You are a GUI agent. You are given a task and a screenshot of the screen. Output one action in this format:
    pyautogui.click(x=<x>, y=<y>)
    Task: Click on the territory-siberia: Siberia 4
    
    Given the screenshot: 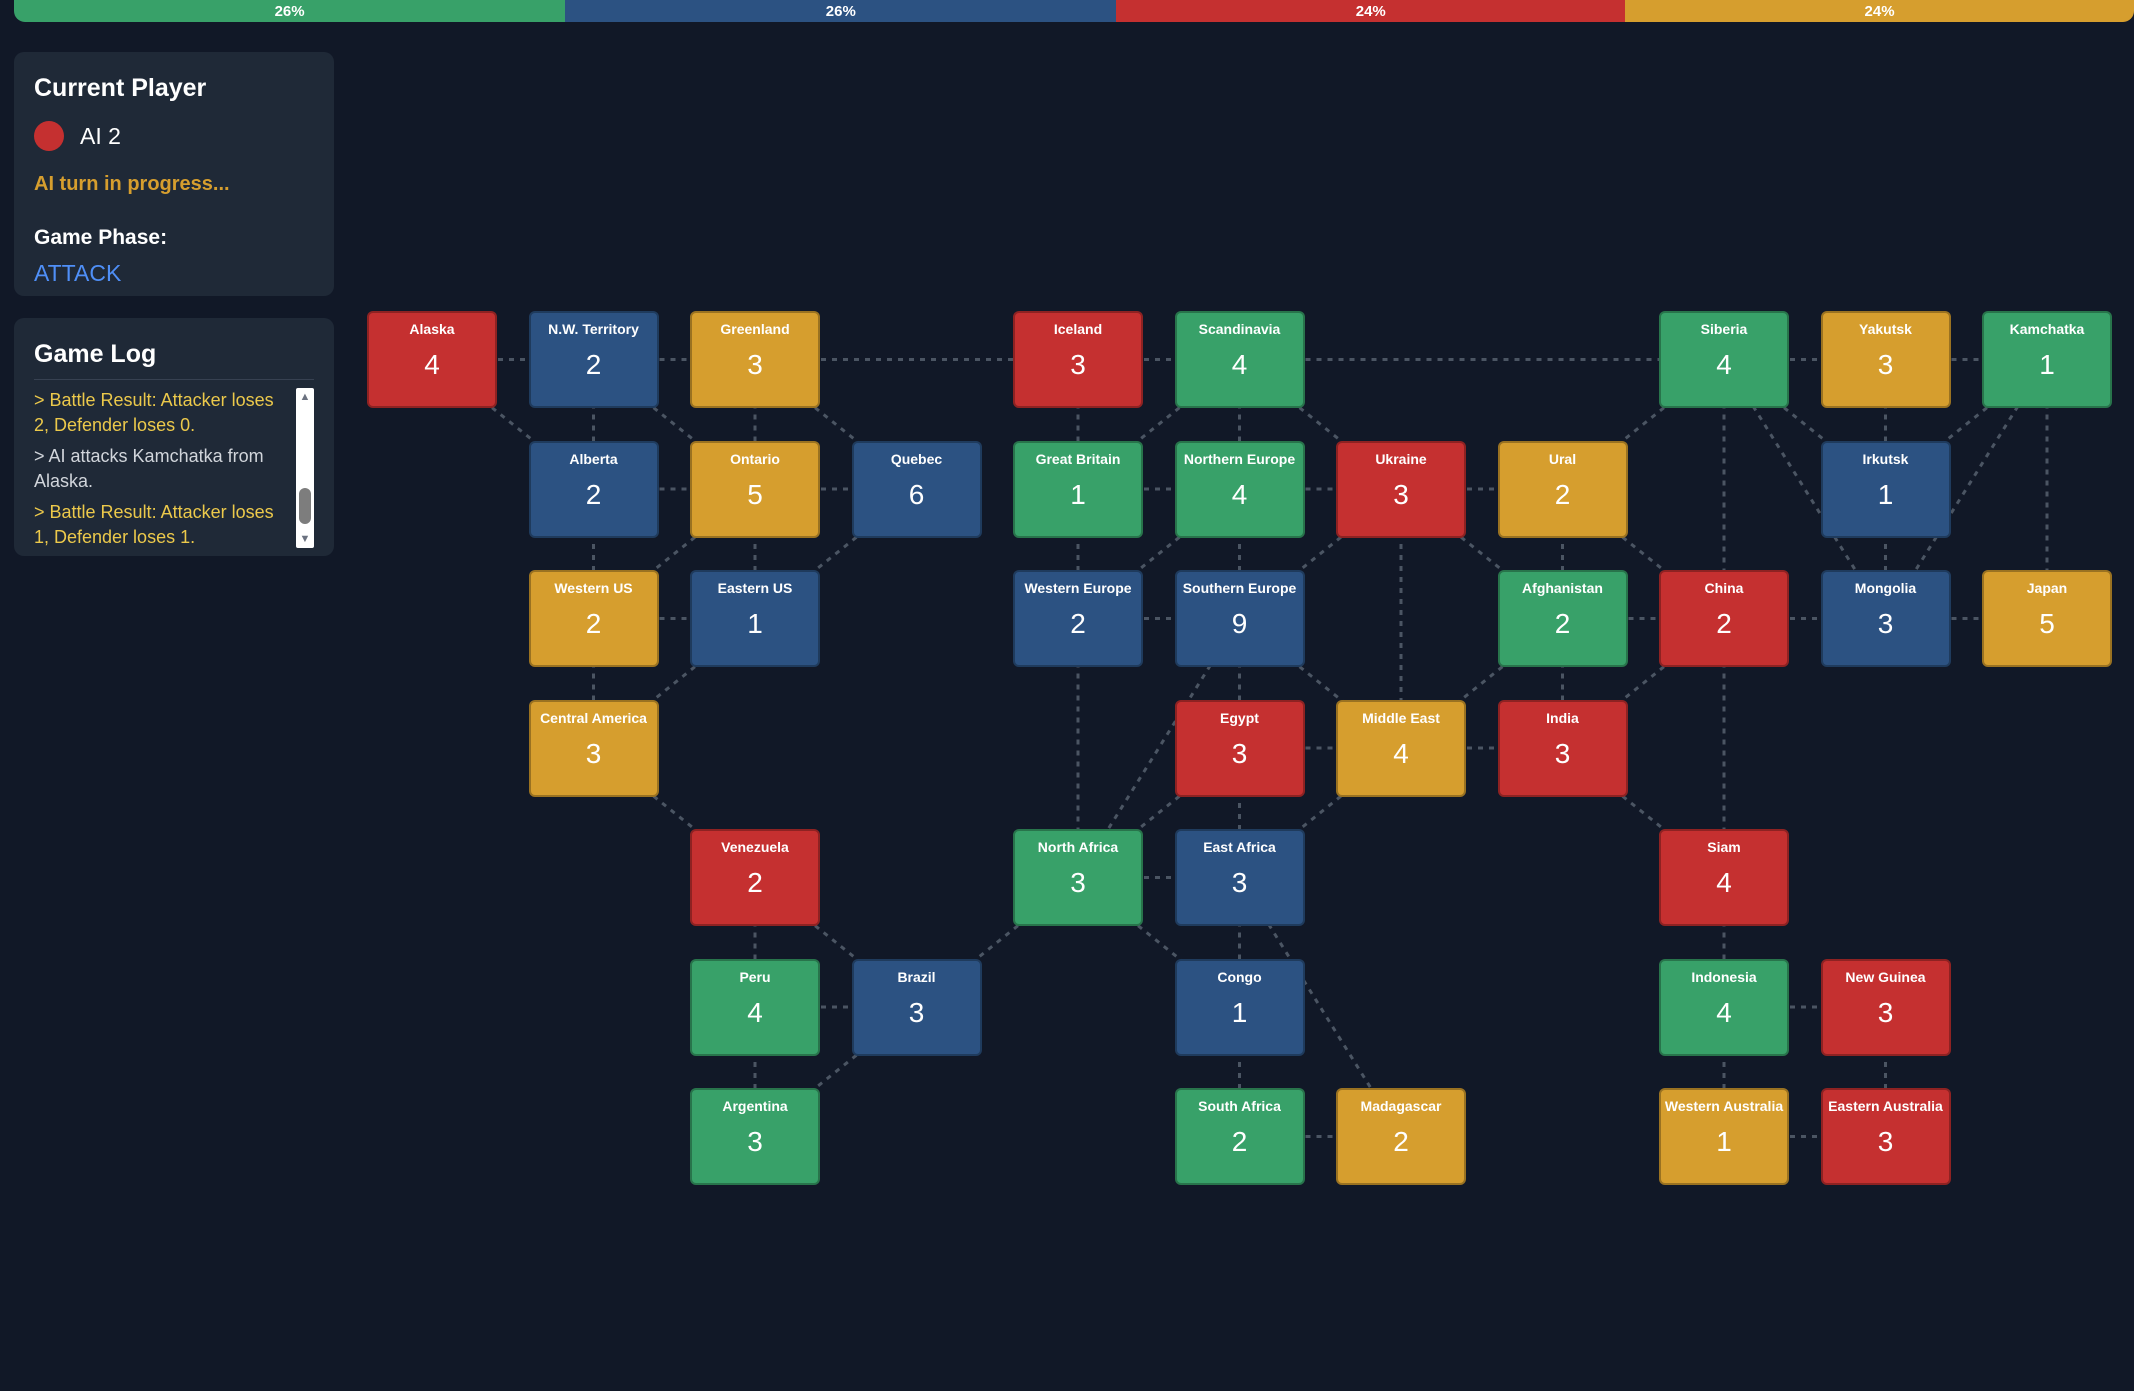 What is the action you would take?
    pyautogui.click(x=1724, y=359)
    